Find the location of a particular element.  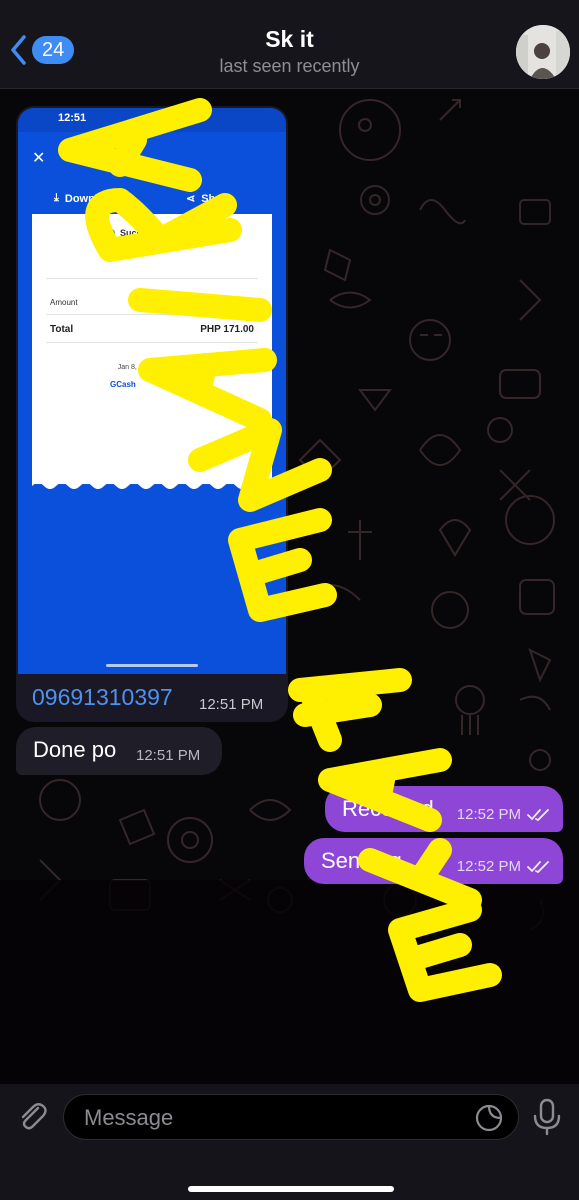

total-value: PHP 171.00 is located at coordinates (227, 329).